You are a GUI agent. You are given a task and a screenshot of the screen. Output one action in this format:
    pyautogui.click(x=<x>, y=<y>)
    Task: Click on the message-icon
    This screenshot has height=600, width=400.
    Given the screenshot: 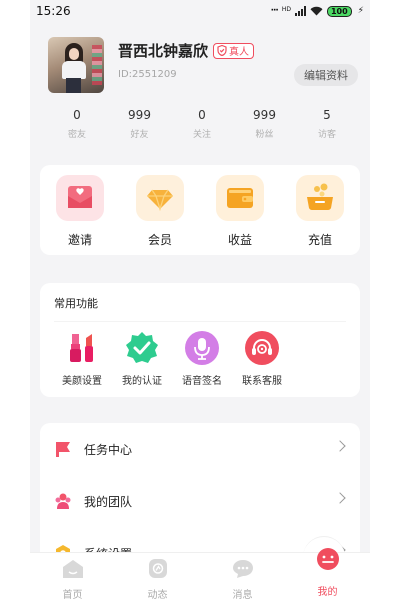 What is the action you would take?
    pyautogui.click(x=242, y=569)
    